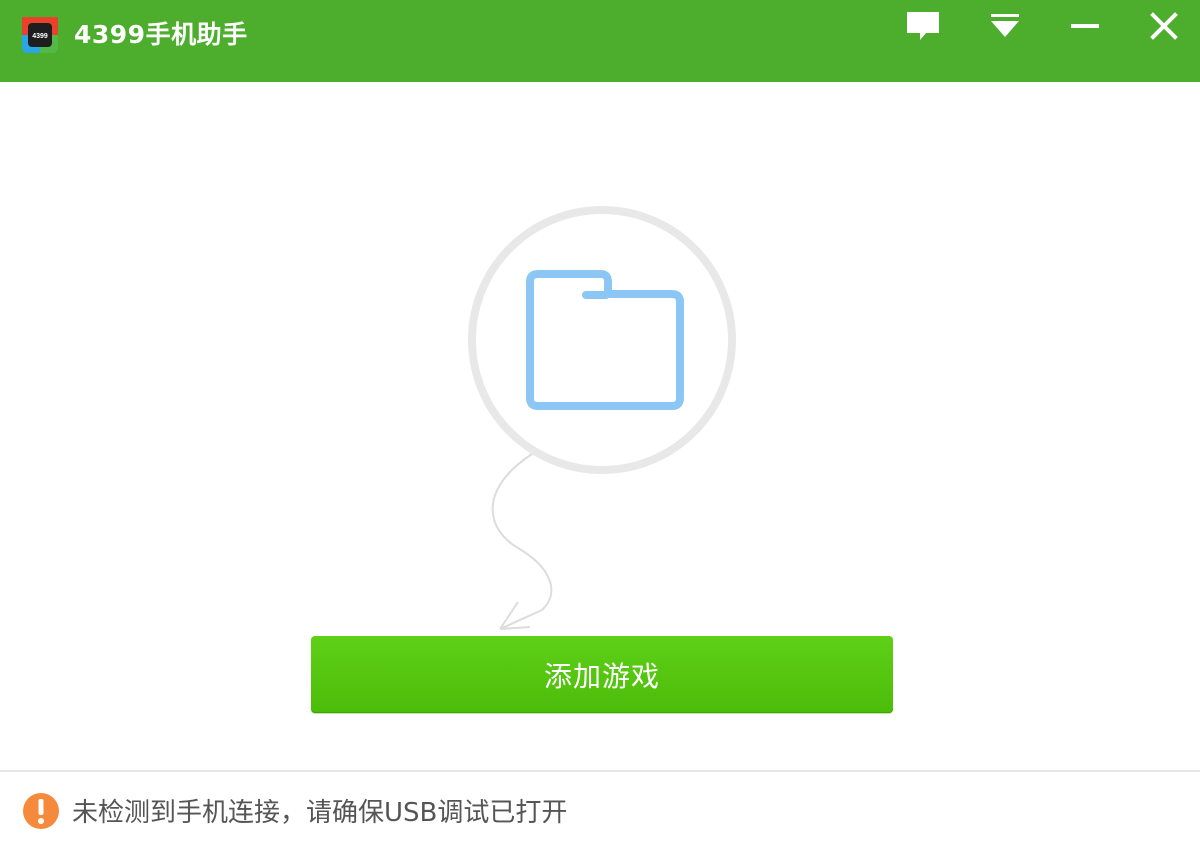 This screenshot has width=1200, height=850. What do you see at coordinates (41, 811) in the screenshot?
I see `warning-icon` at bounding box center [41, 811].